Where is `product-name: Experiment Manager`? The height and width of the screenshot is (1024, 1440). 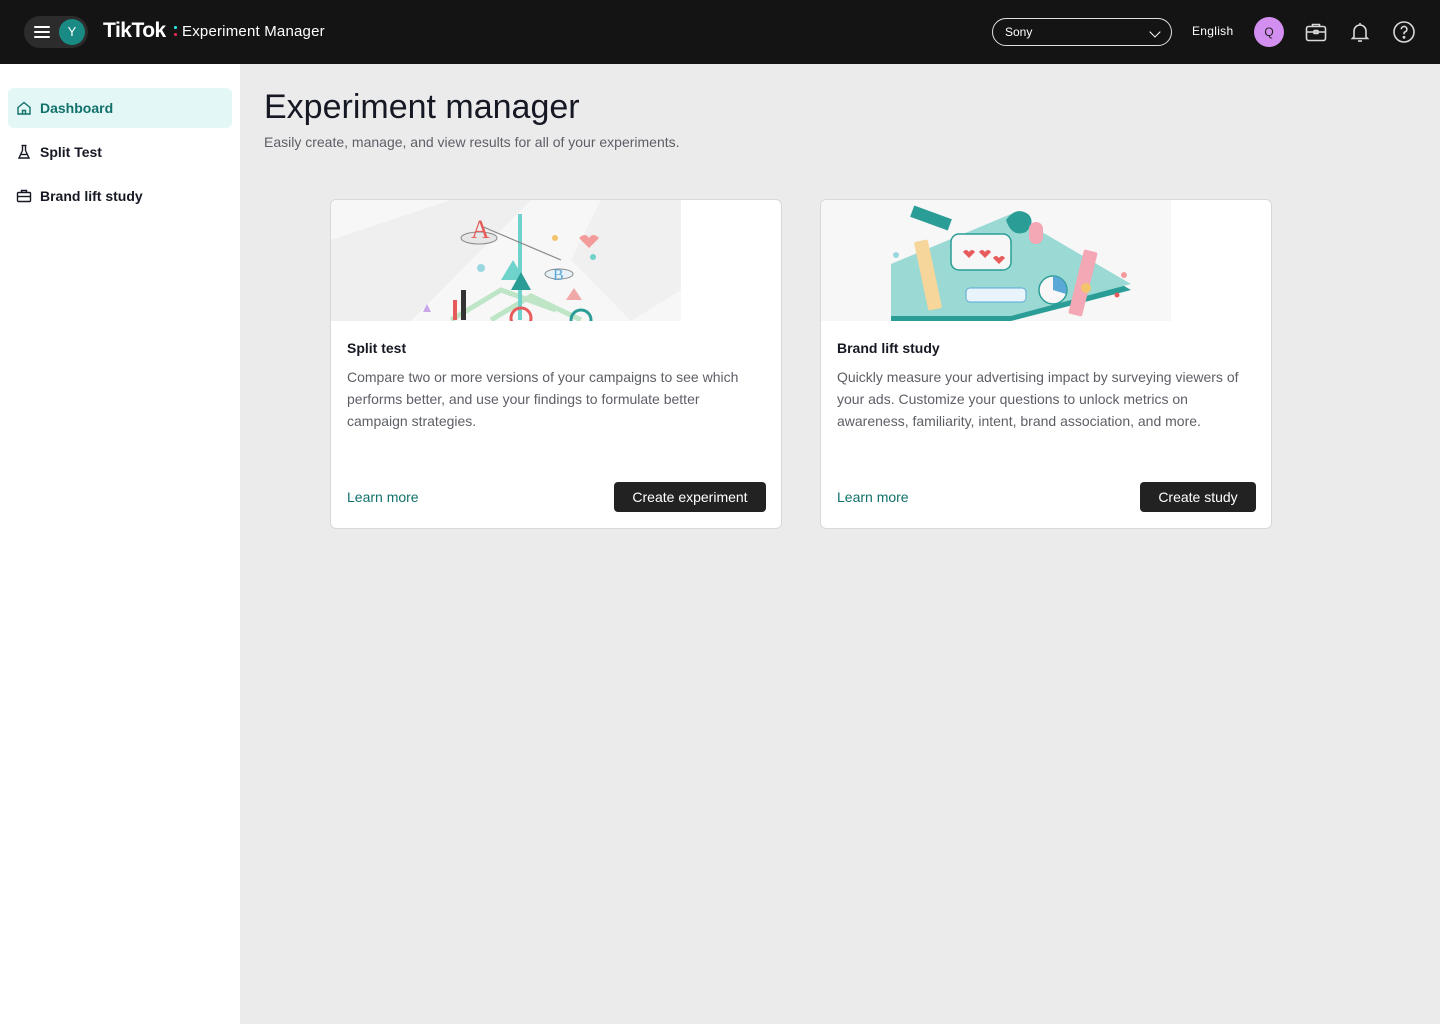
product-name: Experiment Manager is located at coordinates (253, 31).